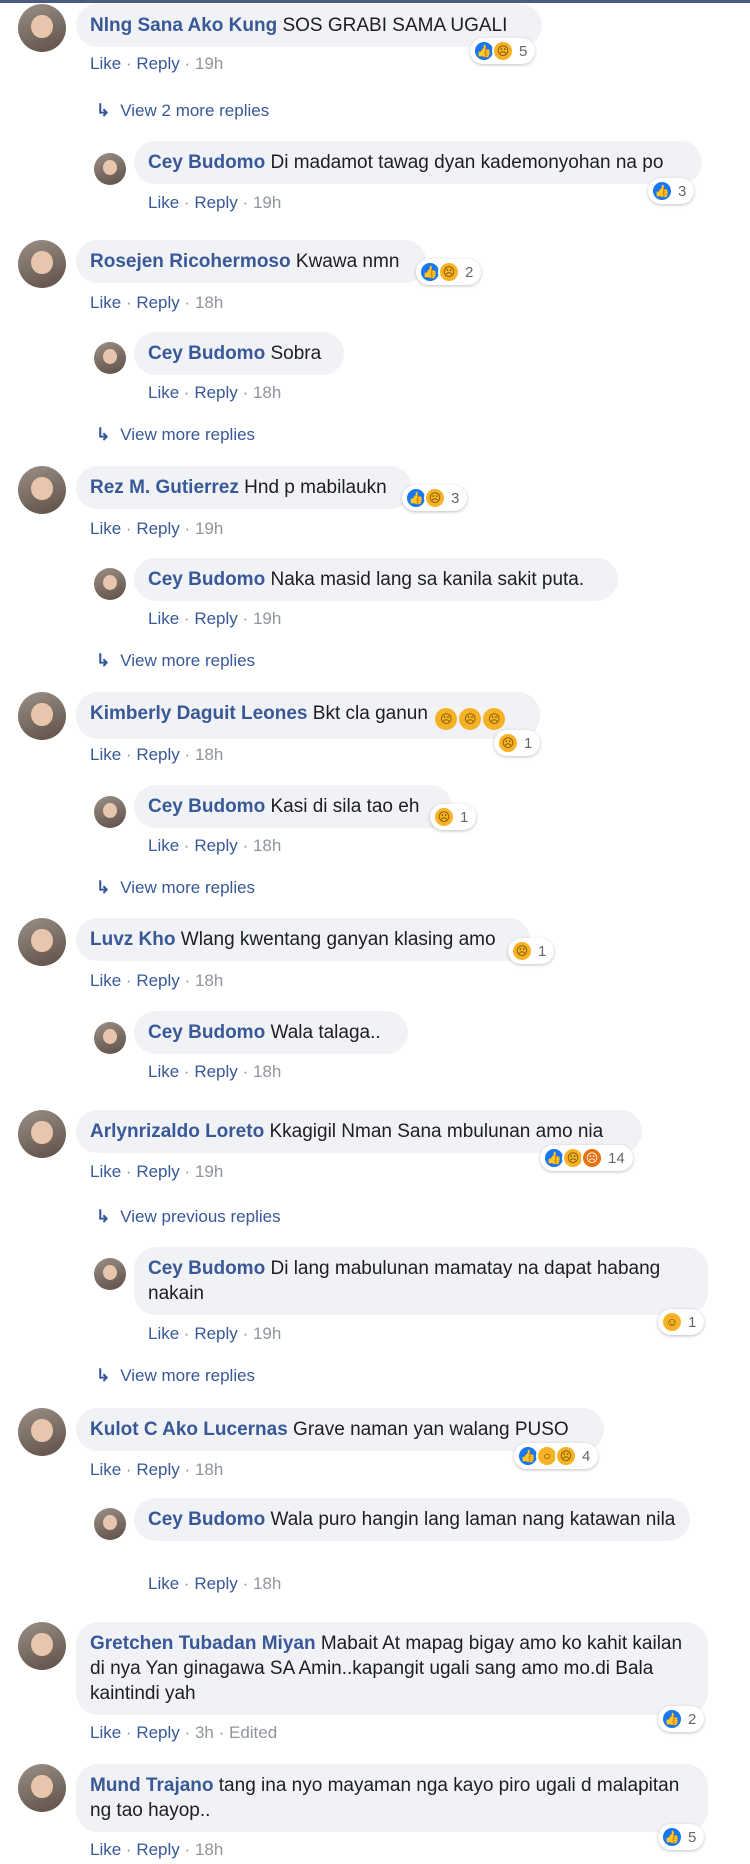  Describe the element at coordinates (586, 1158) in the screenshot. I see `reaction-summary: 👍 ☹ ☹ 14` at that location.